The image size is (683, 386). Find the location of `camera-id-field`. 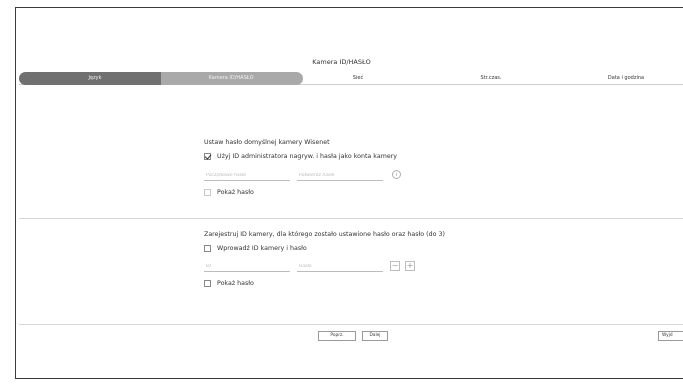

camera-id-field is located at coordinates (247, 267).